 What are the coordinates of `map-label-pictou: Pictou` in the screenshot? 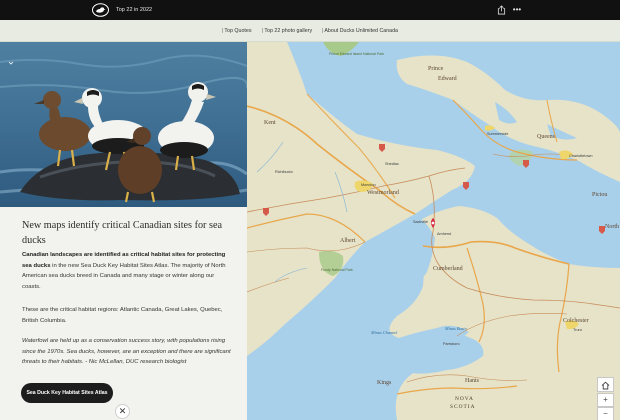 It's located at (600, 195).